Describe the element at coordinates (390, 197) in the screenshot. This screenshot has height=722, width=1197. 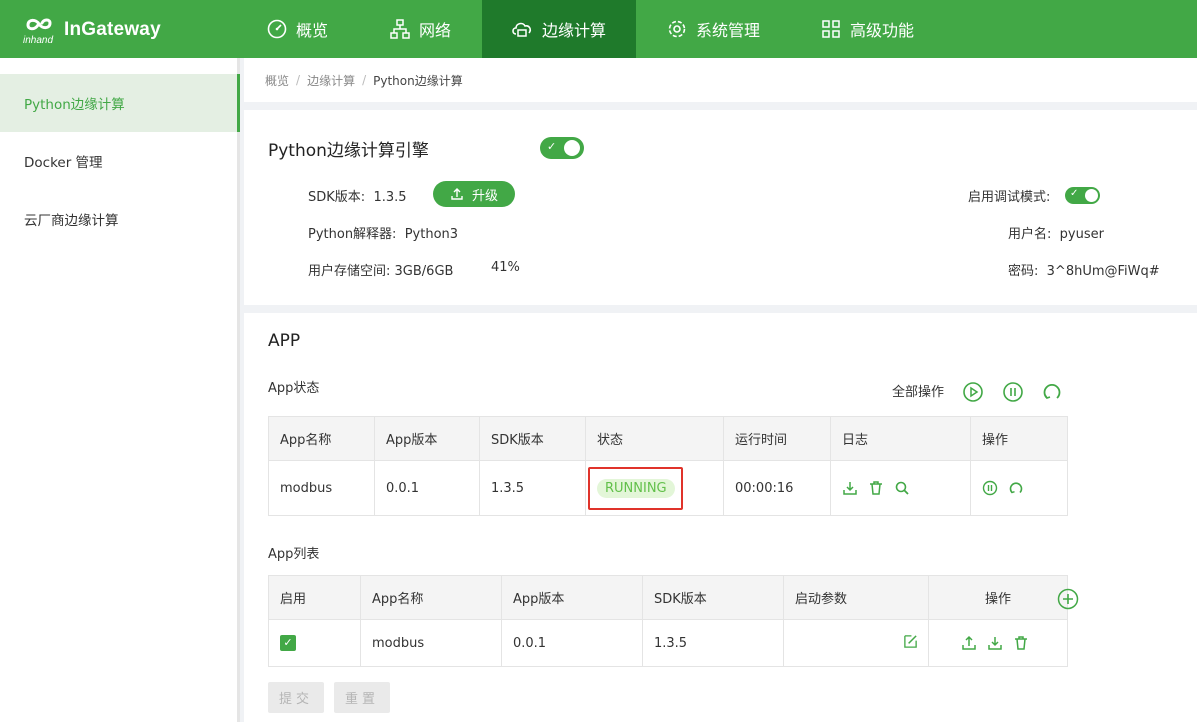
I see `sdk-version-value: 1.3.5` at that location.